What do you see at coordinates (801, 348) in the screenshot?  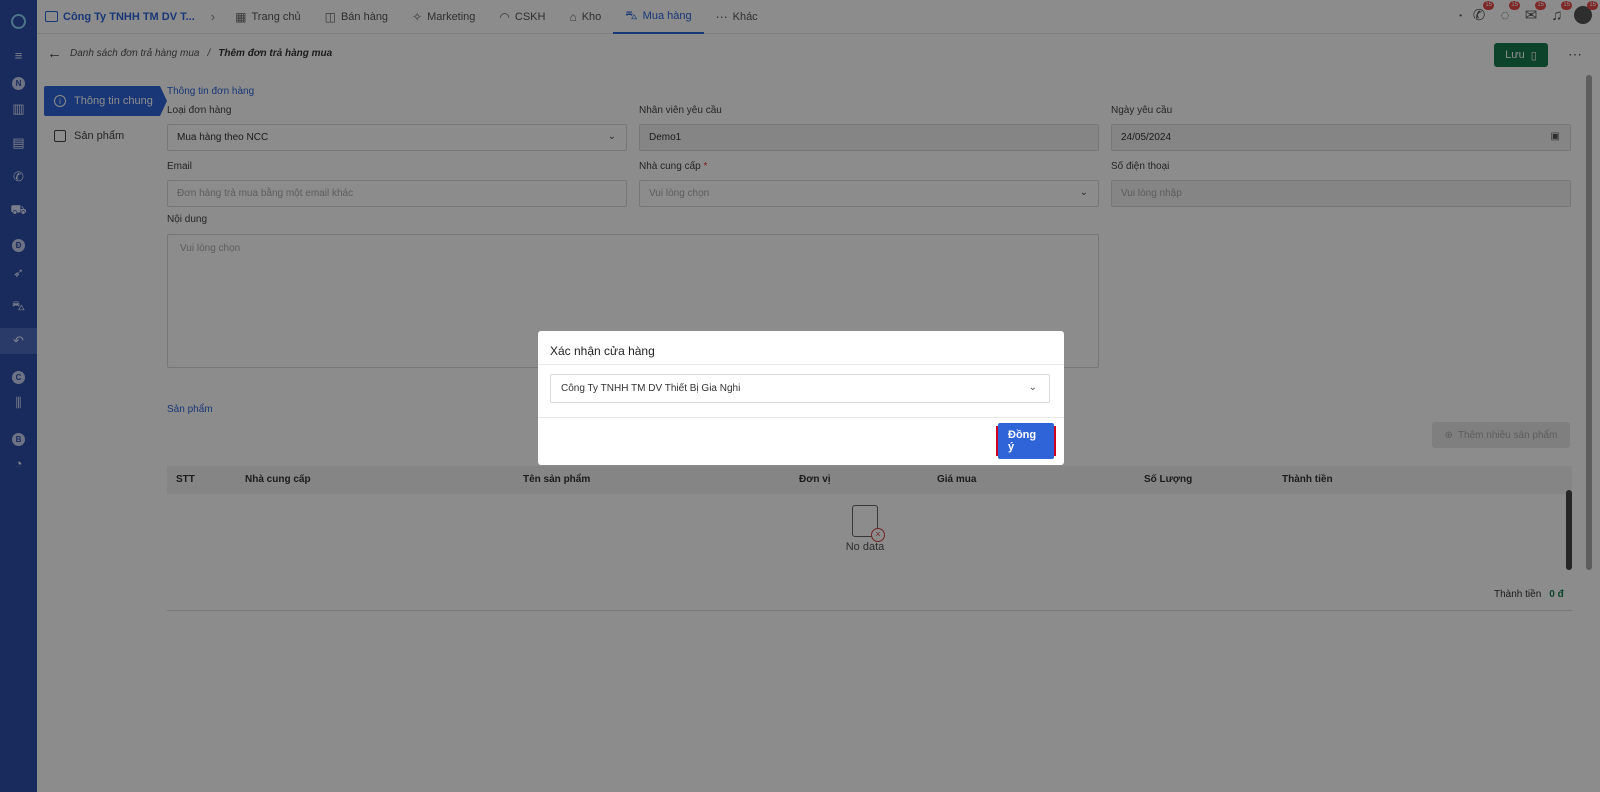 I see `modal-title: Xác nhận cửa hàng` at bounding box center [801, 348].